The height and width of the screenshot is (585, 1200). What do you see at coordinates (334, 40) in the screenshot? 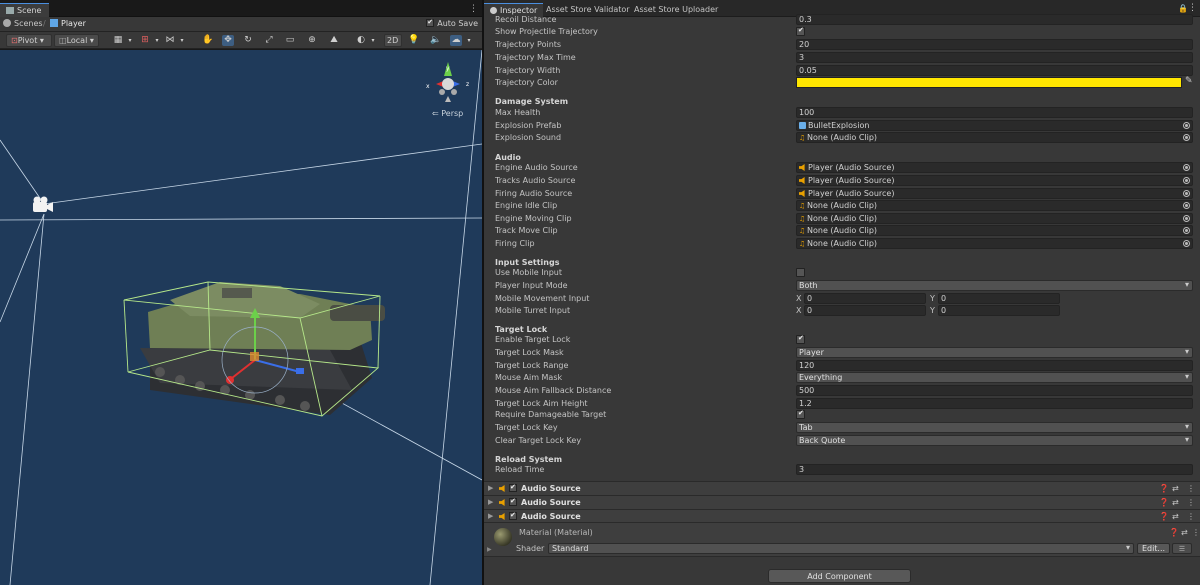
I see `custom-tool-icon: ⛰` at bounding box center [334, 40].